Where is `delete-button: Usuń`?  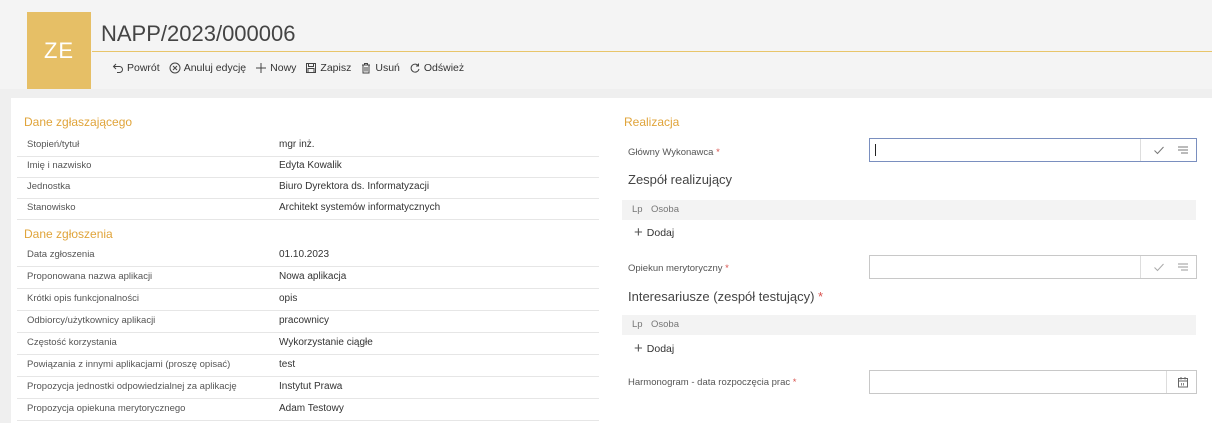
delete-button: Usuń is located at coordinates (380, 68).